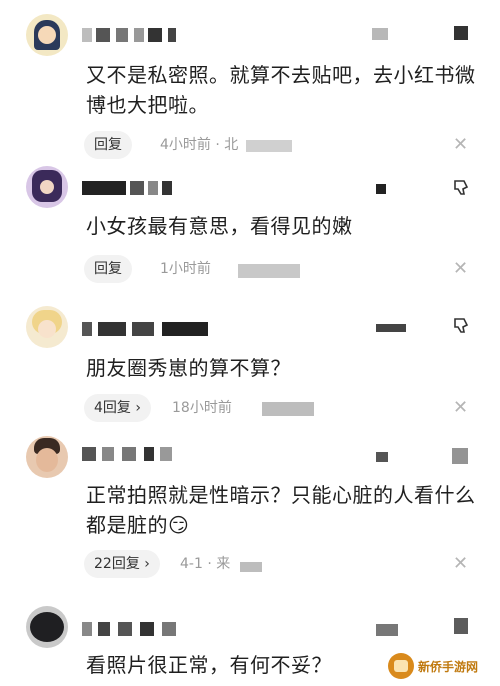 This screenshot has height=686, width=500. Describe the element at coordinates (448, 666) in the screenshot. I see `watermark-text: 新侨手游网` at that location.